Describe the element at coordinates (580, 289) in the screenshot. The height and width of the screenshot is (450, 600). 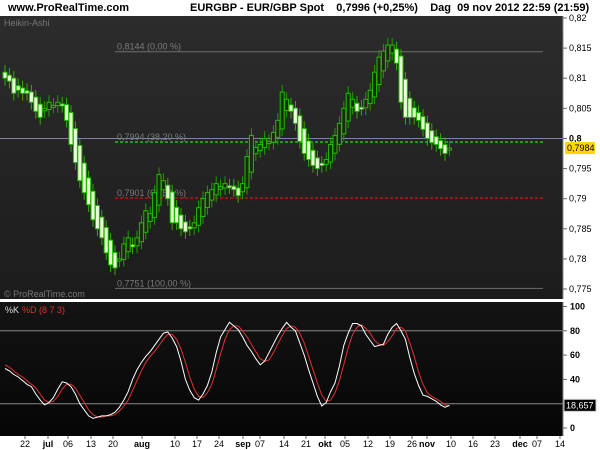
I see `price-tick-label: 0,775` at that location.